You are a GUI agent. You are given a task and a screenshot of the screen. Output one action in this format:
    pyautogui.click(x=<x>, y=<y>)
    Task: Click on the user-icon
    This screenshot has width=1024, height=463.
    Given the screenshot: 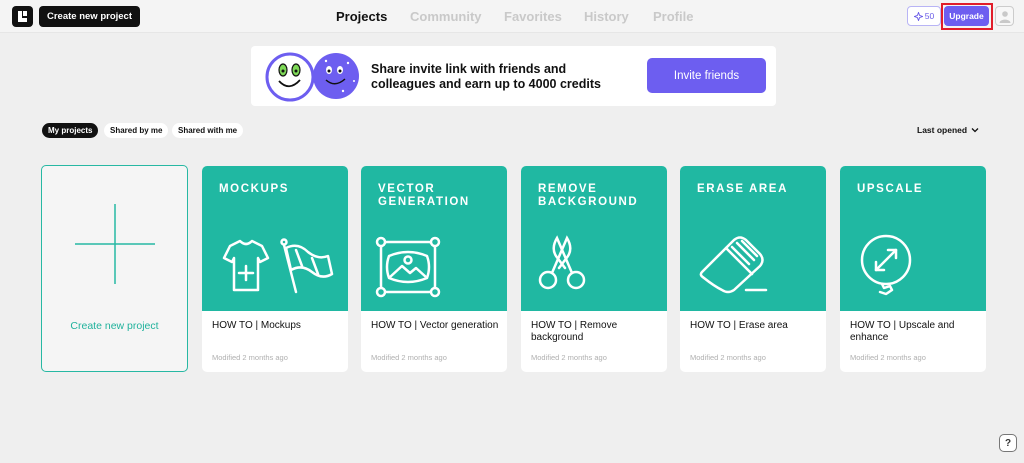 What is the action you would take?
    pyautogui.click(x=1004, y=16)
    